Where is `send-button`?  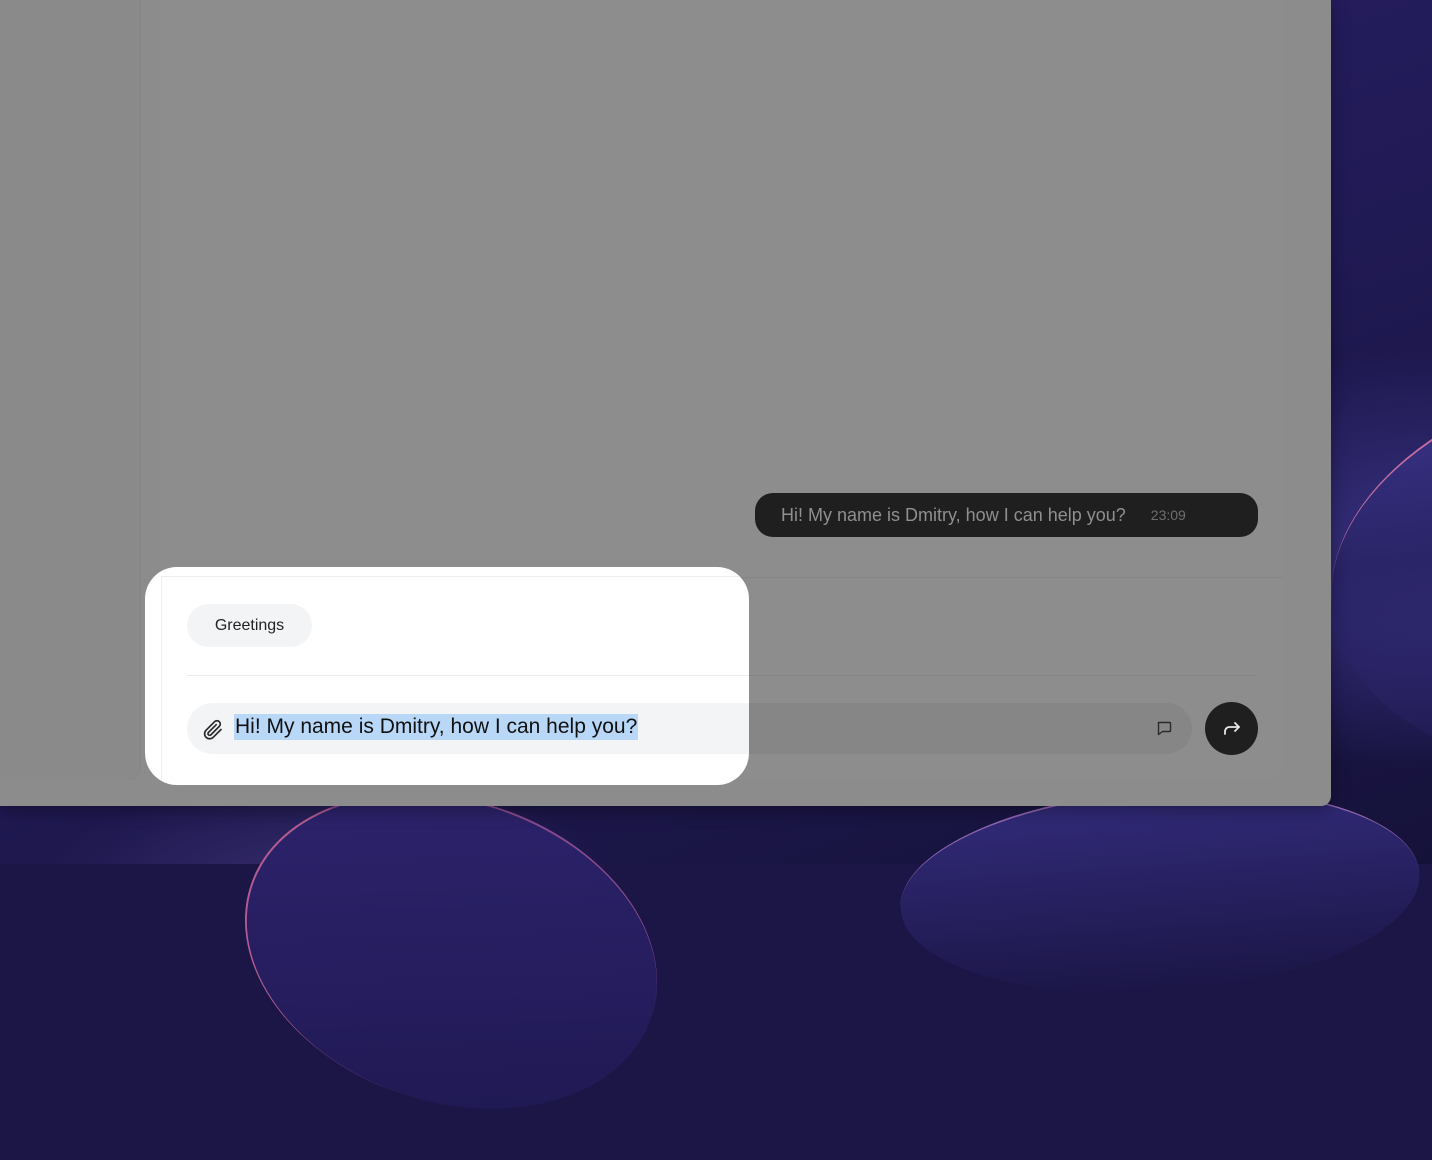
send-button is located at coordinates (1231, 728).